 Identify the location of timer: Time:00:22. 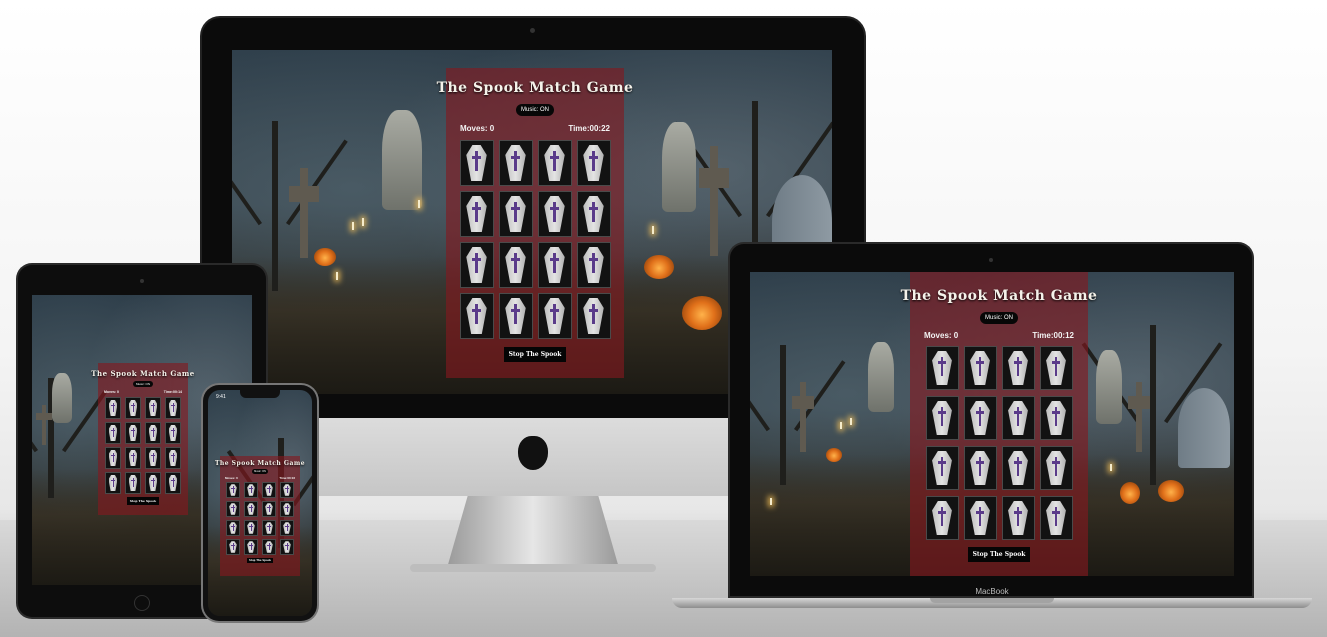
(589, 128).